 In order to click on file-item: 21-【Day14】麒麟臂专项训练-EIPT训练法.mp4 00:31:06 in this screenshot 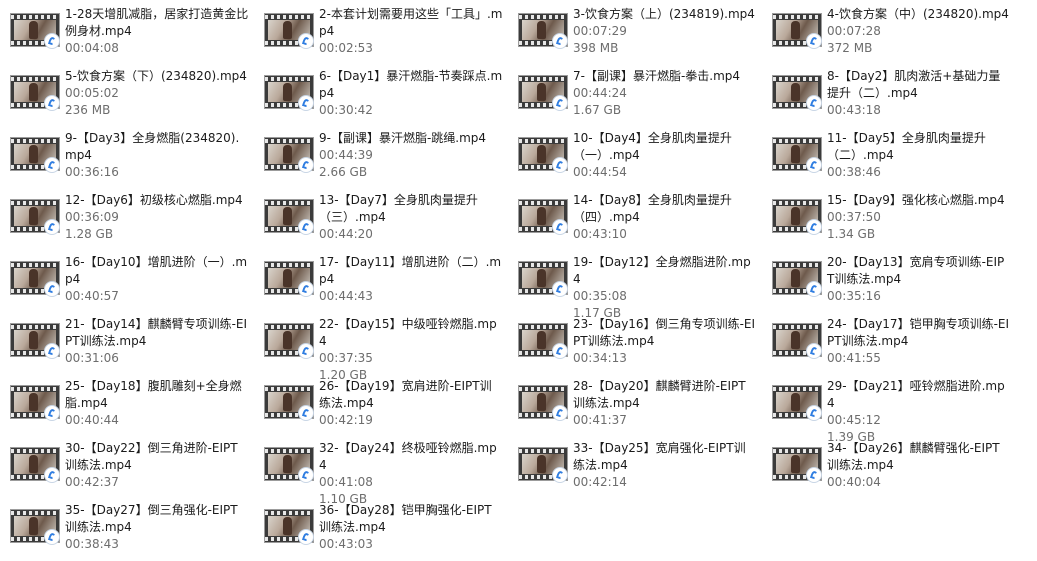, I will do `click(126, 343)`.